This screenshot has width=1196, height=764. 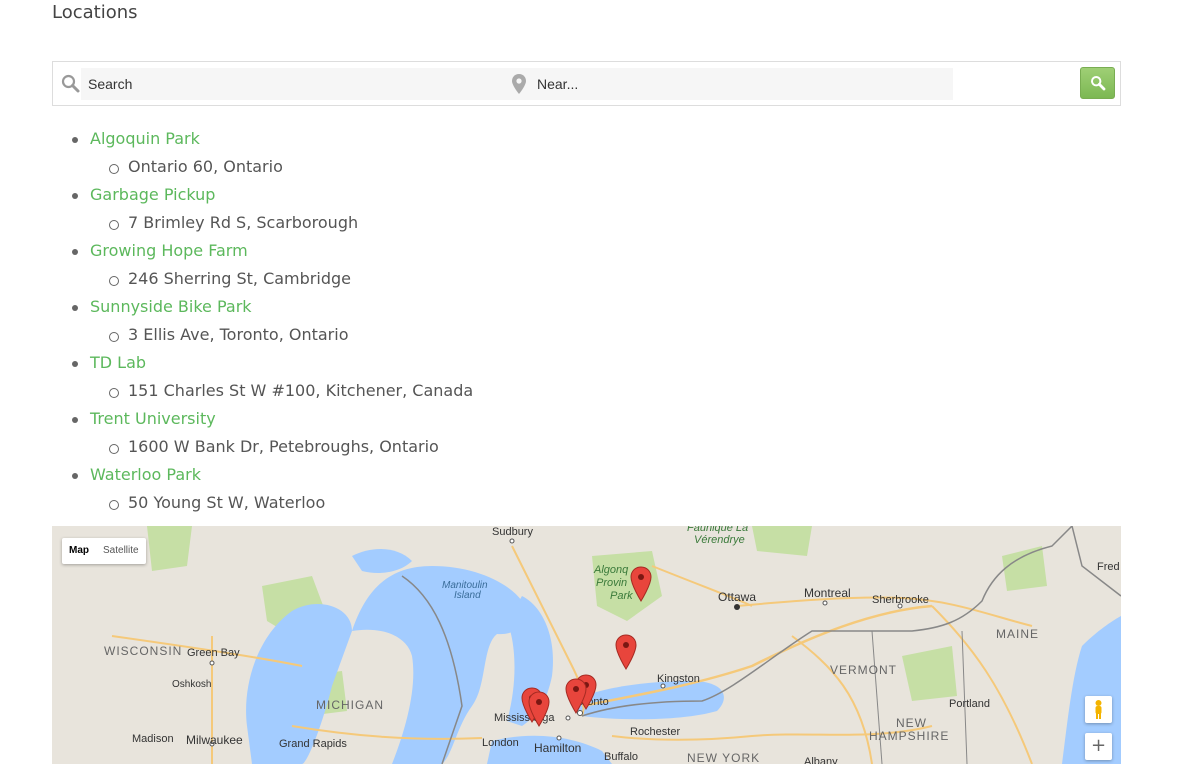 I want to click on map-label: Hamilton, so click(x=558, y=748).